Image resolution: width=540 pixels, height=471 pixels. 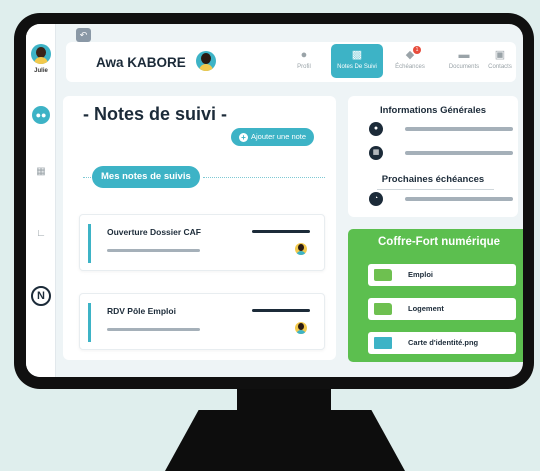 I want to click on document-label: Carte d'identité.png, so click(x=443, y=342).